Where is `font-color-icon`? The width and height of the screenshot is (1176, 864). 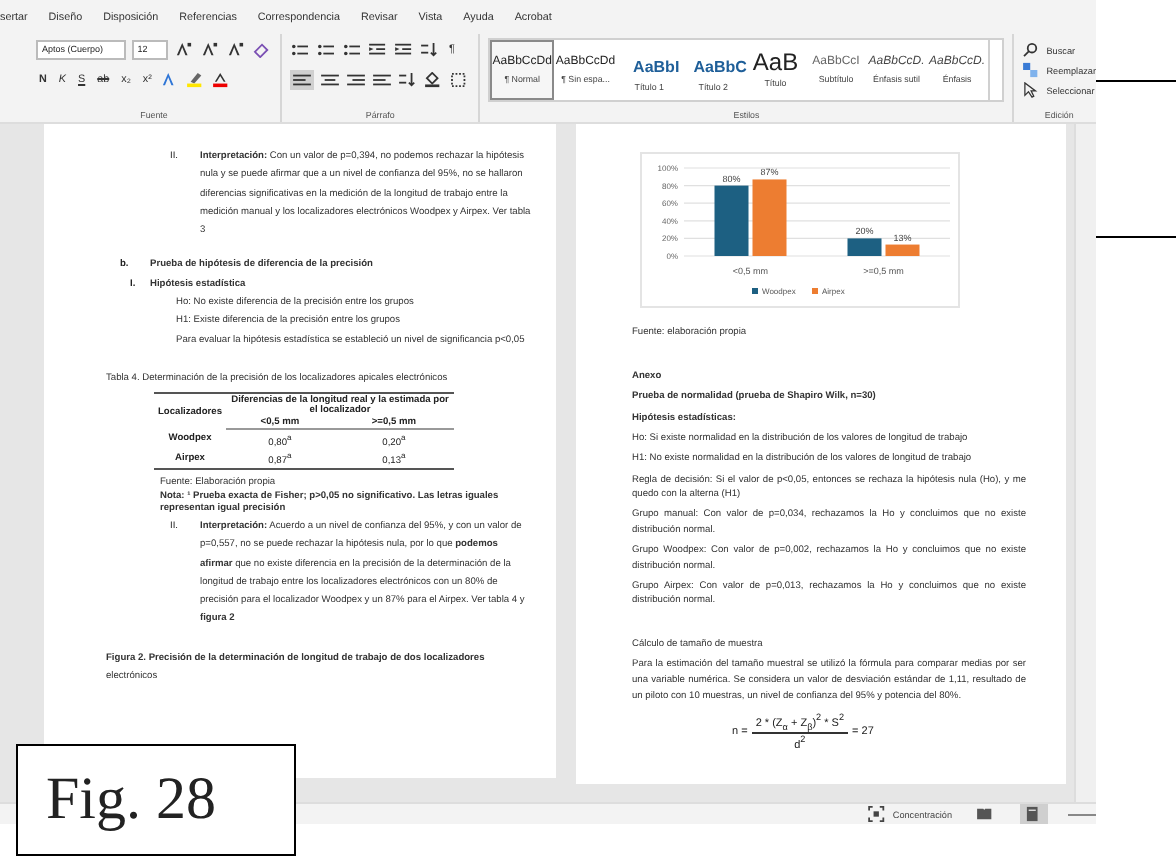
font-color-icon is located at coordinates (222, 79).